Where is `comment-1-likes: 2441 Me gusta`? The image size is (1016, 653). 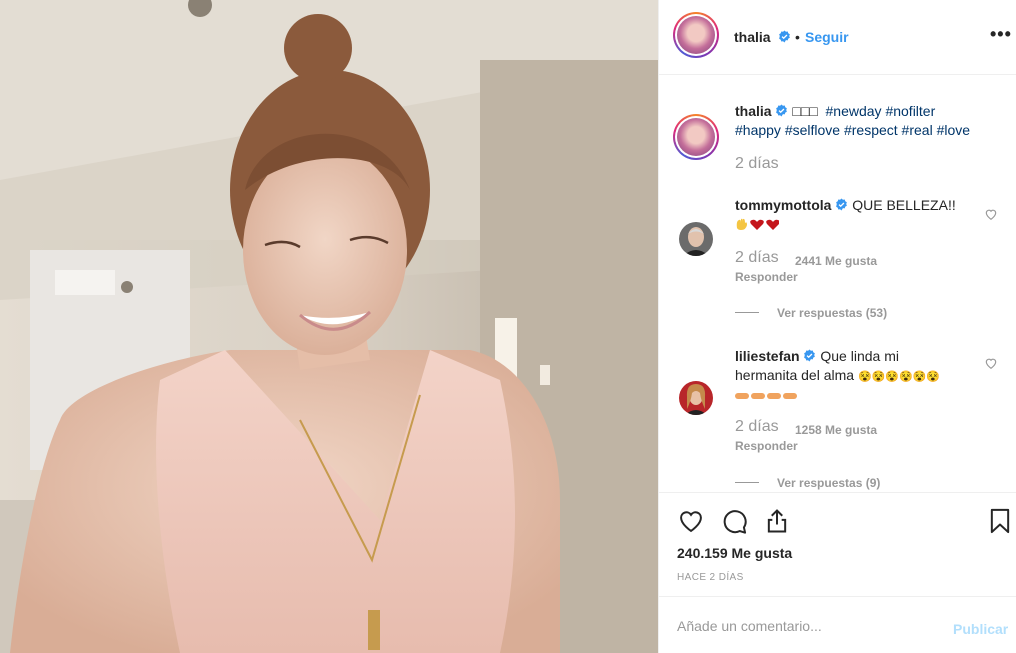
comment-1-likes: 2441 Me gusta is located at coordinates (836, 261).